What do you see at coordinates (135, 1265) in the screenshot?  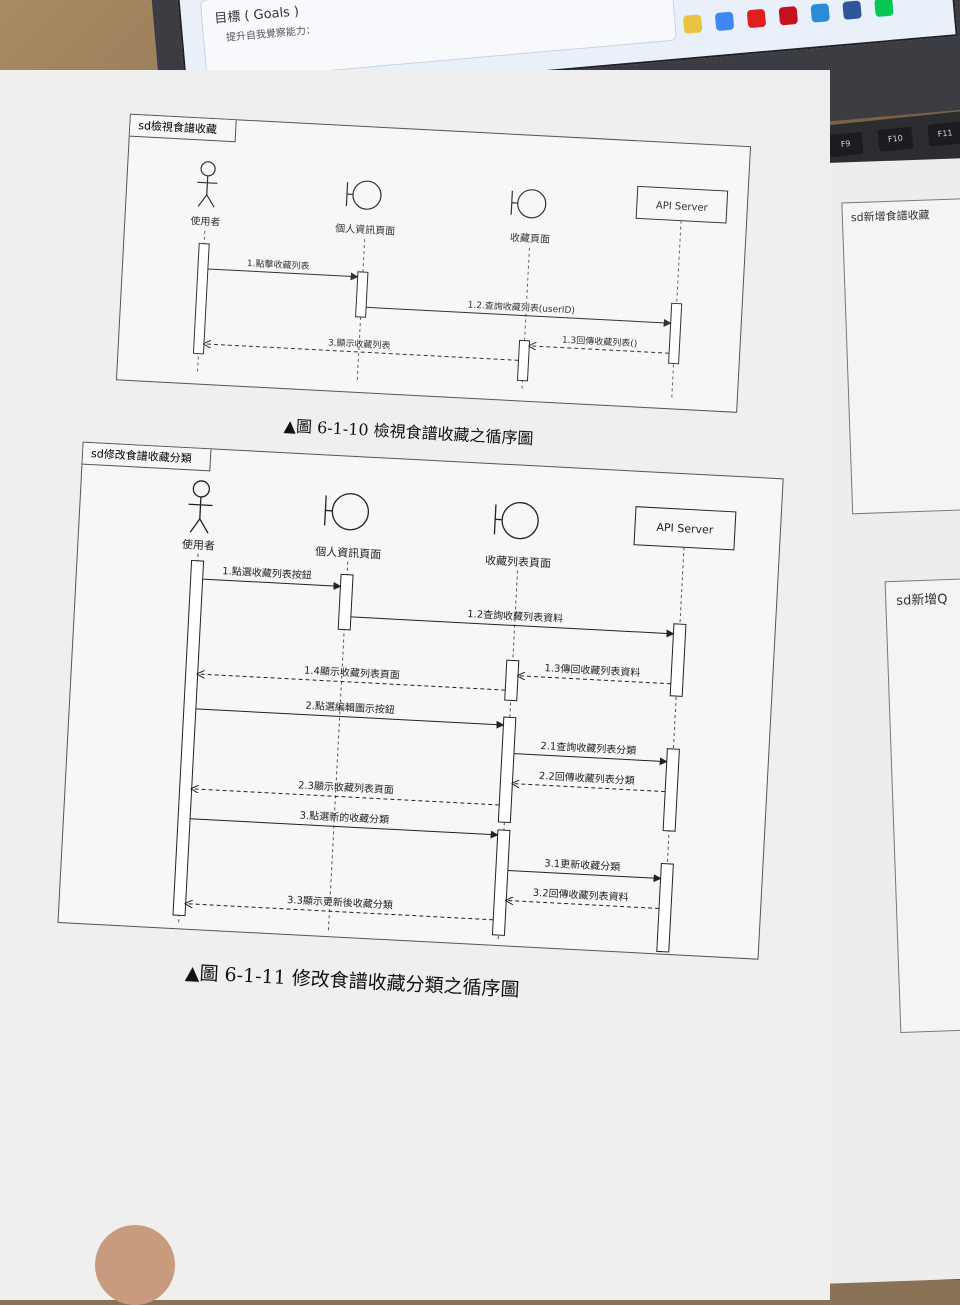 I see `thumb` at bounding box center [135, 1265].